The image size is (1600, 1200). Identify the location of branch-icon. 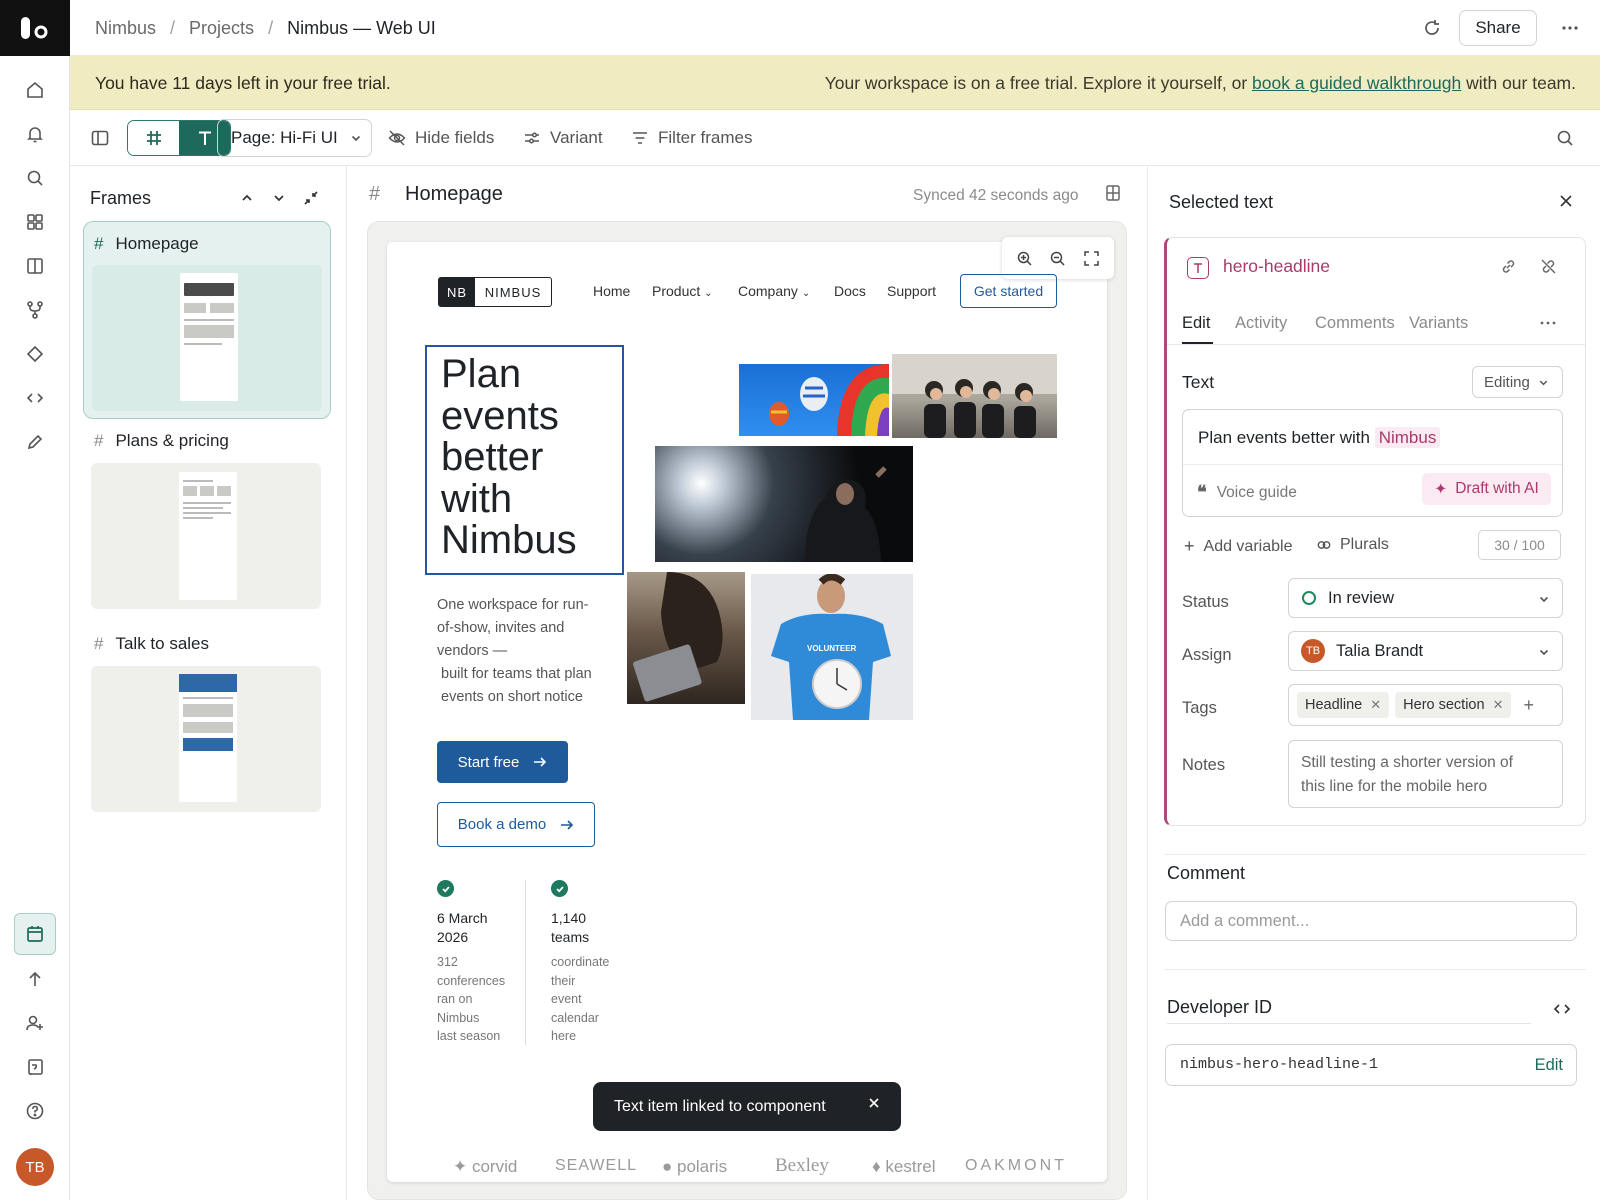
(35, 310).